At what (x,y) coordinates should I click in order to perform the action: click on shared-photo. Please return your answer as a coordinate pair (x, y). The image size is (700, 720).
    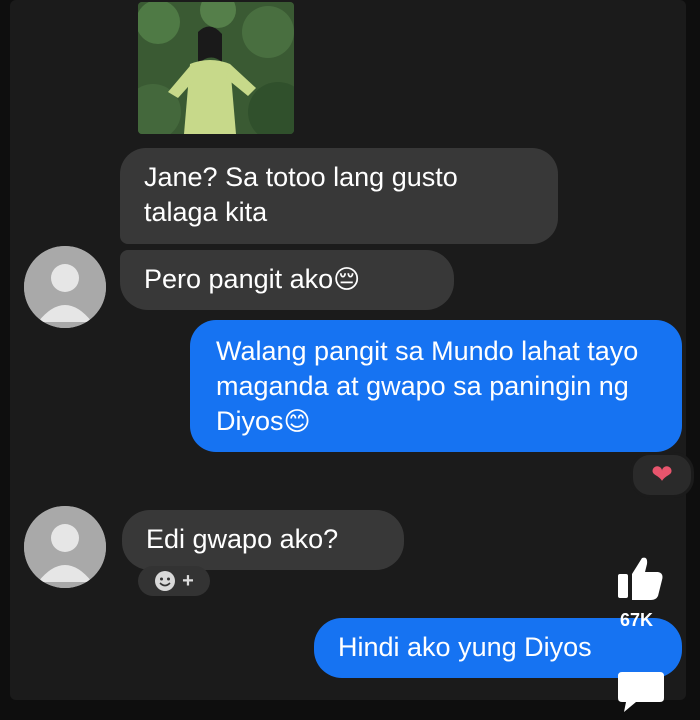
    Looking at the image, I should click on (216, 68).